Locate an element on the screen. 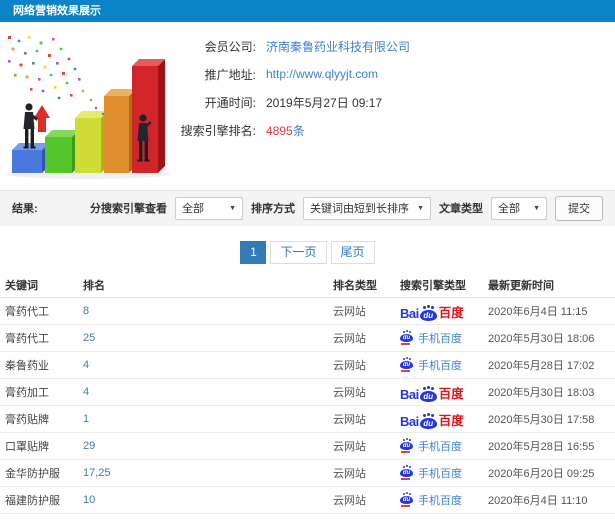 Image resolution: width=615 pixels, height=520 pixels. updated-cell: 2020年6月4日 11:10 is located at coordinates (538, 501).